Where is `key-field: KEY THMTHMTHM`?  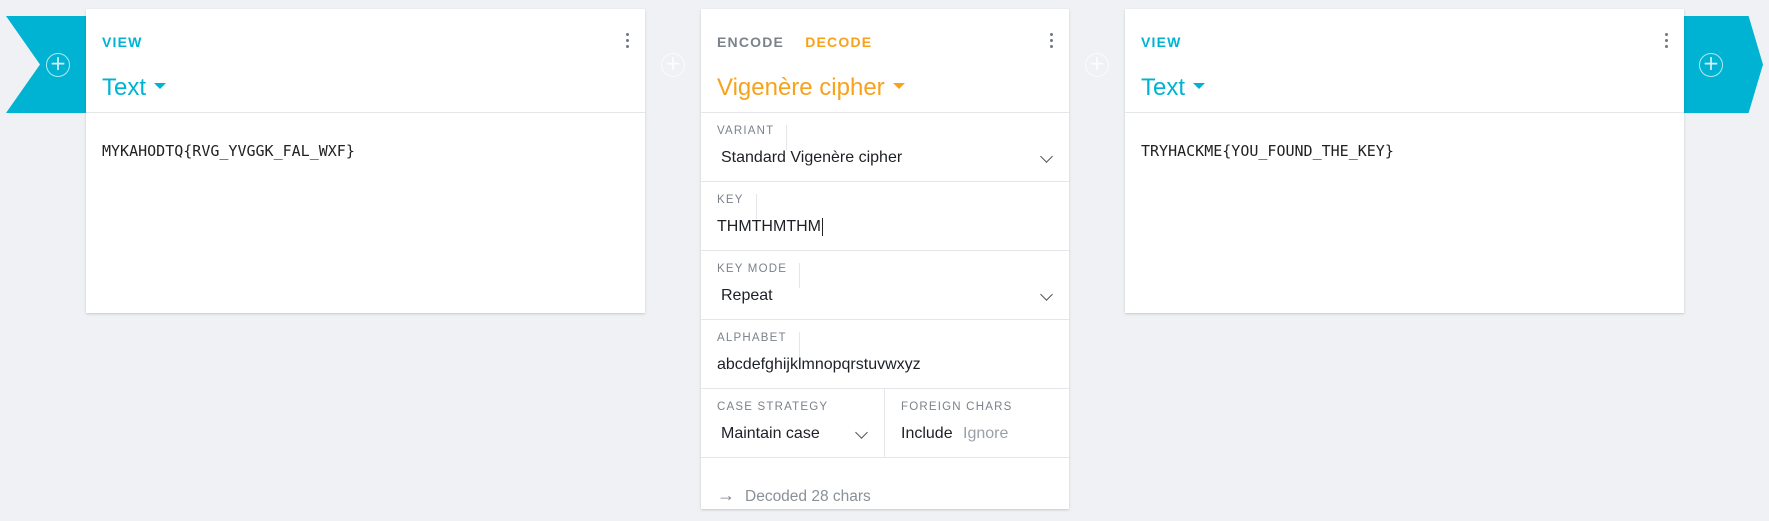
key-field: KEY THMTHMTHM is located at coordinates (885, 216).